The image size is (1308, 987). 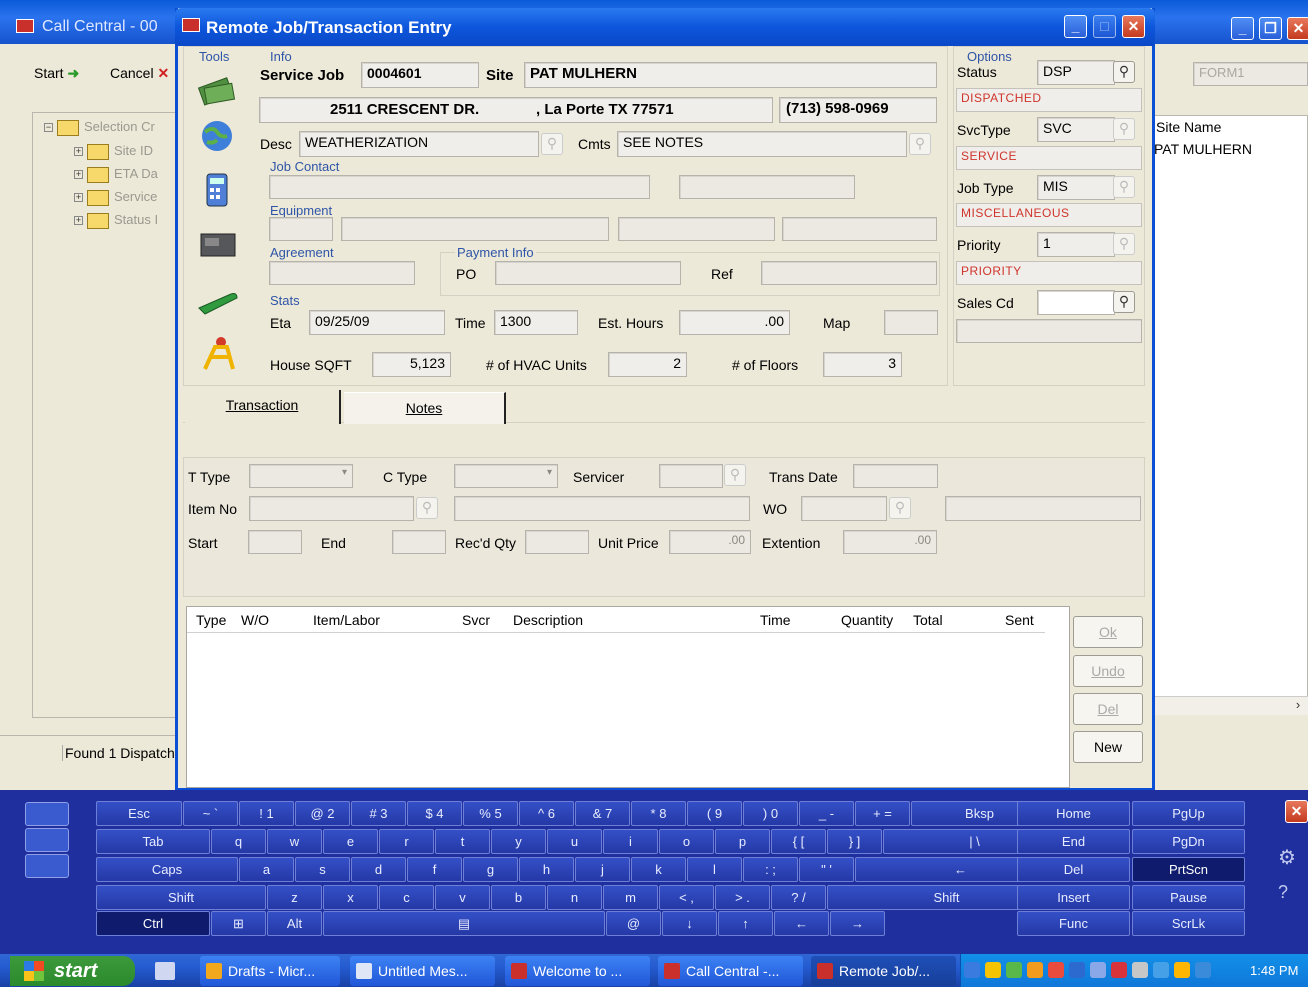 What do you see at coordinates (139, 813) in the screenshot?
I see `key-0: Esc` at bounding box center [139, 813].